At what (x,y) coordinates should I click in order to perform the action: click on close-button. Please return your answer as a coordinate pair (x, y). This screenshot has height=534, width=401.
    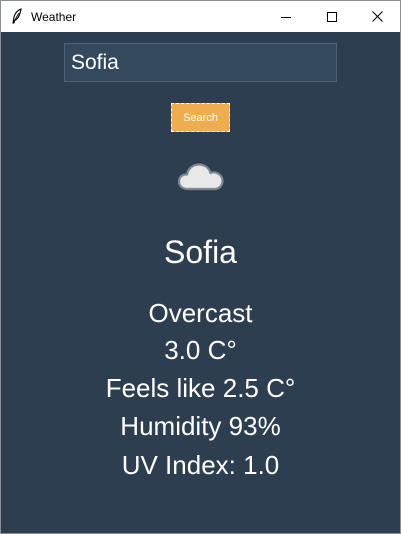
    Looking at the image, I should click on (377, 16).